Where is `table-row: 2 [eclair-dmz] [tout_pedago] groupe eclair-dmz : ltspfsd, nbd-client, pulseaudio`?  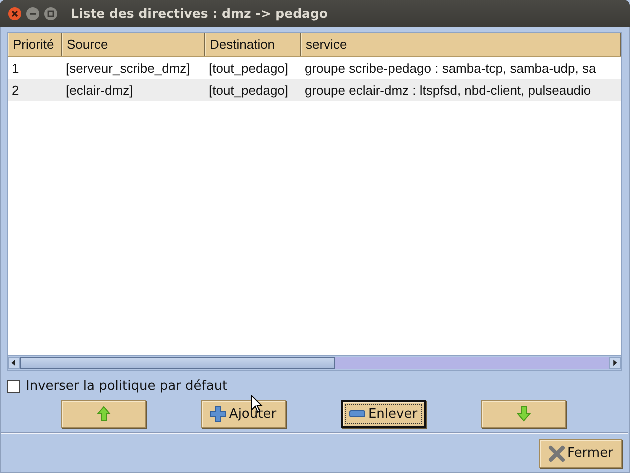
table-row: 2 [eclair-dmz] [tout_pedago] groupe eclair-dmz : ltspfsd, nbd-client, pulseaudio is located at coordinates (314, 90).